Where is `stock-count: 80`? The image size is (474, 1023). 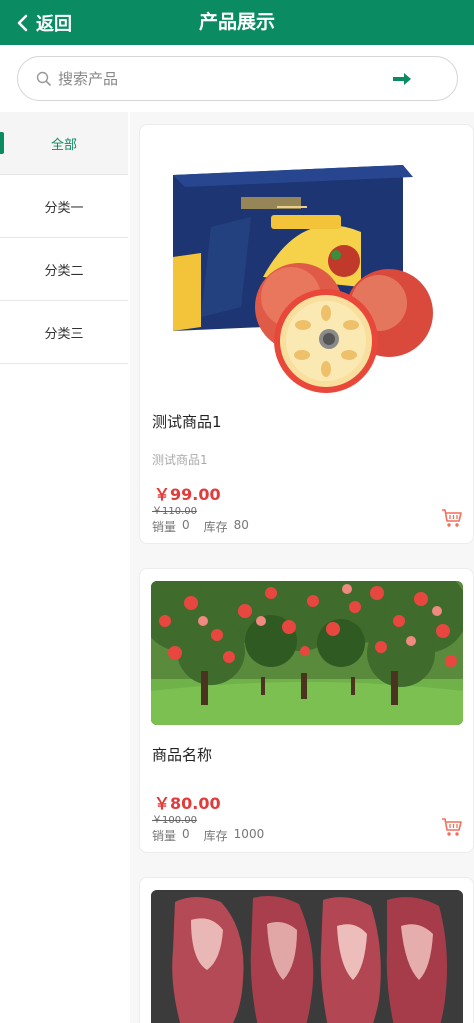
stock-count: 80 is located at coordinates (241, 525).